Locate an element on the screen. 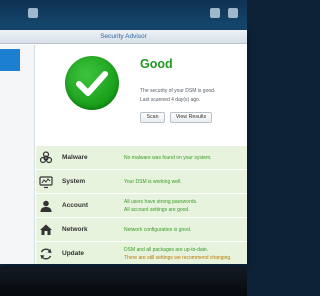 This screenshot has height=296, width=320. category-name: Update is located at coordinates (73, 253).